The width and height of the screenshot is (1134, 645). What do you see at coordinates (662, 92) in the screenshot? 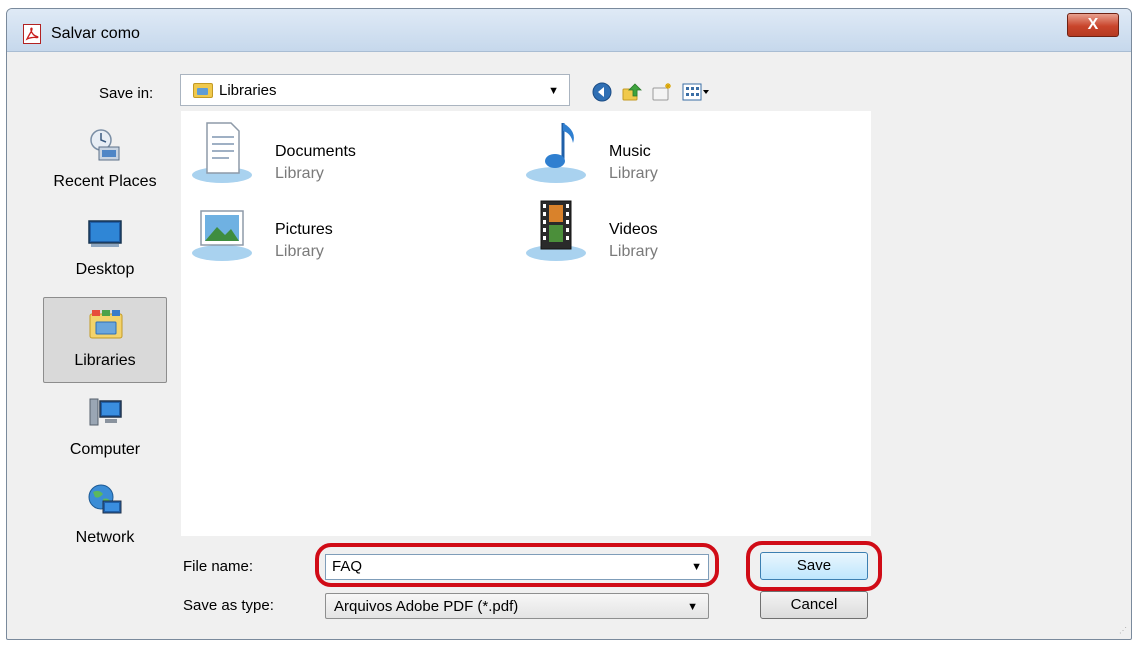
I see `new-folder-icon` at bounding box center [662, 92].